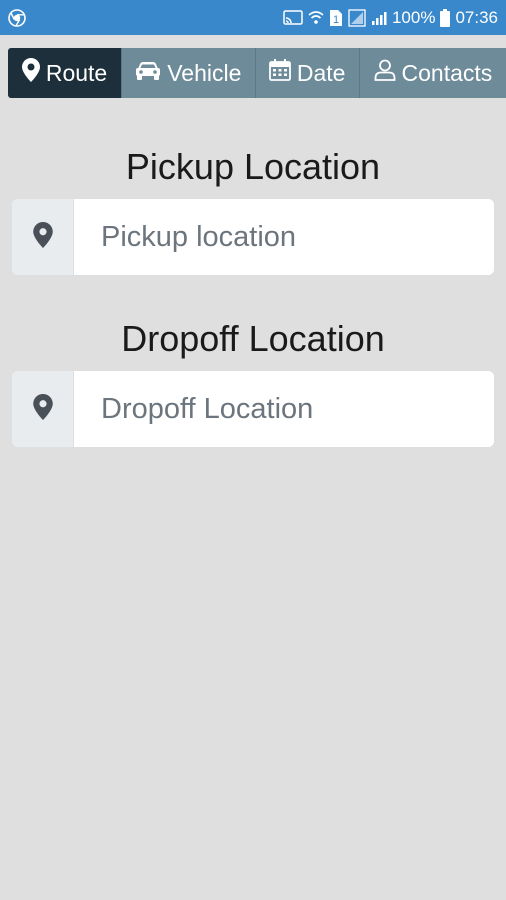 The width and height of the screenshot is (506, 900). I want to click on pickup-addon, so click(43, 237).